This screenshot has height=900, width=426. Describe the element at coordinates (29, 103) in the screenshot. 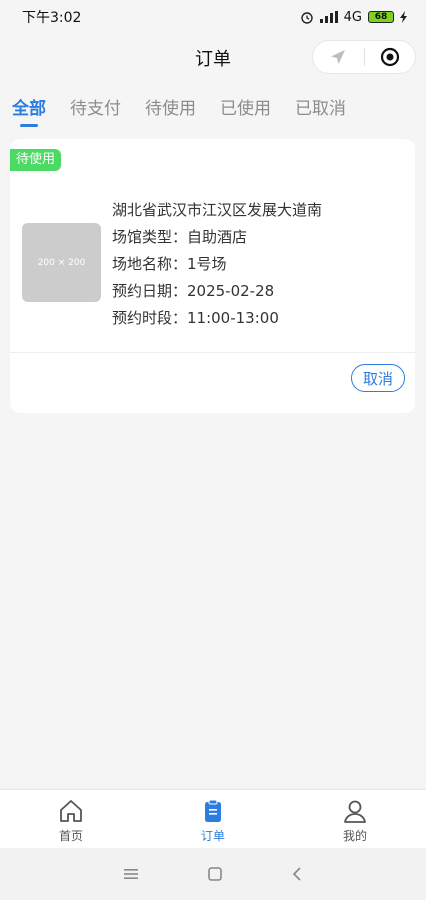

I see `tab-all: 全部` at that location.